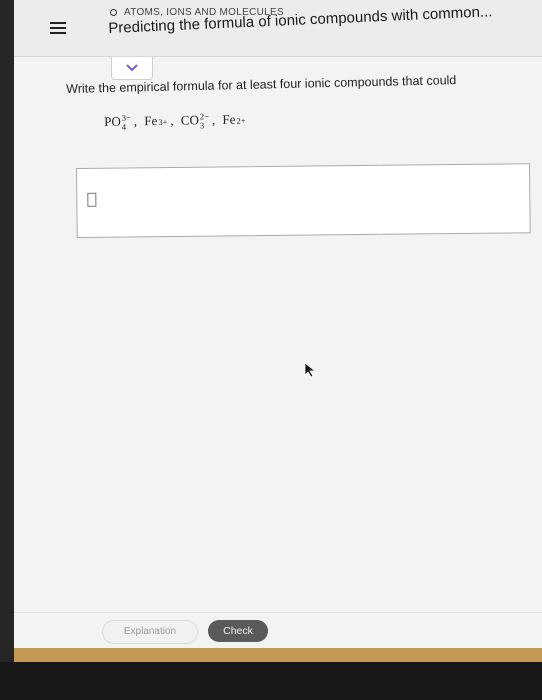  Describe the element at coordinates (234, 119) in the screenshot. I see `ion-iron-ii: Fe 2+` at that location.